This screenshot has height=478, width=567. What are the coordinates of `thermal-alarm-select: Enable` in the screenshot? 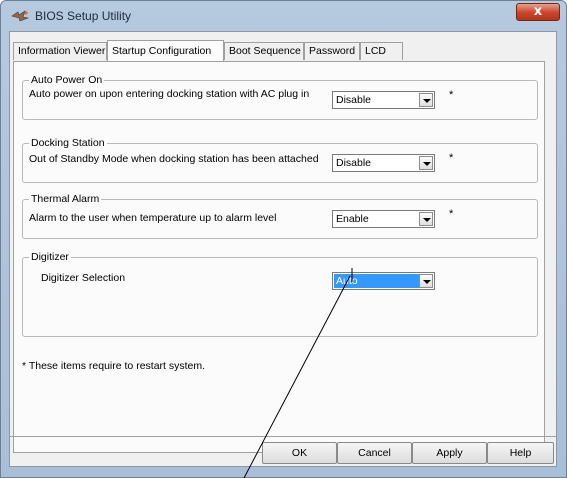 It's located at (383, 219).